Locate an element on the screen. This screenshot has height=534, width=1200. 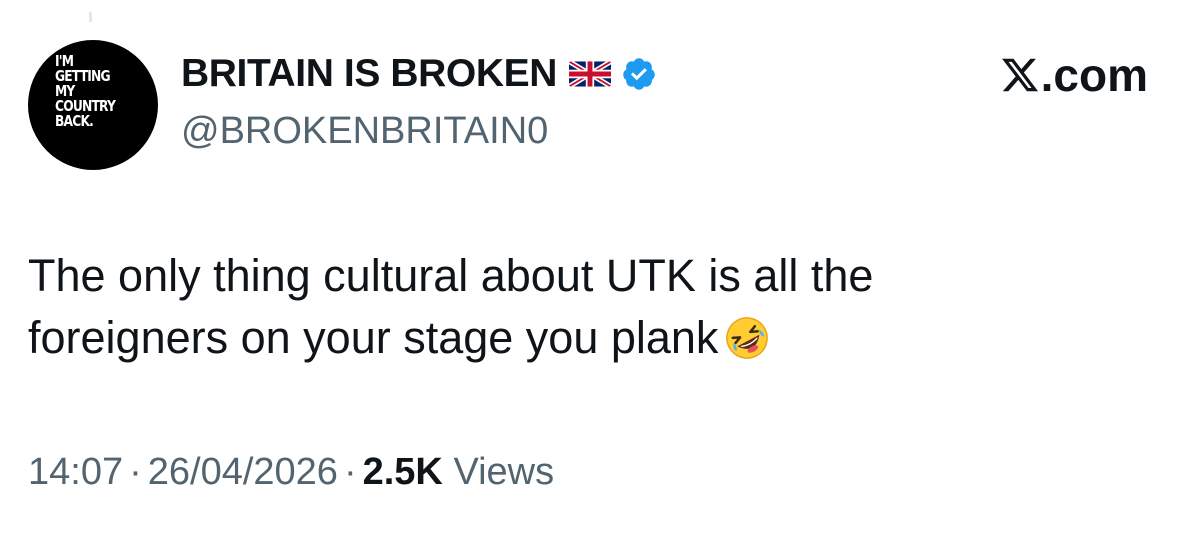
tweet-date: 26/04/2026 is located at coordinates (243, 472).